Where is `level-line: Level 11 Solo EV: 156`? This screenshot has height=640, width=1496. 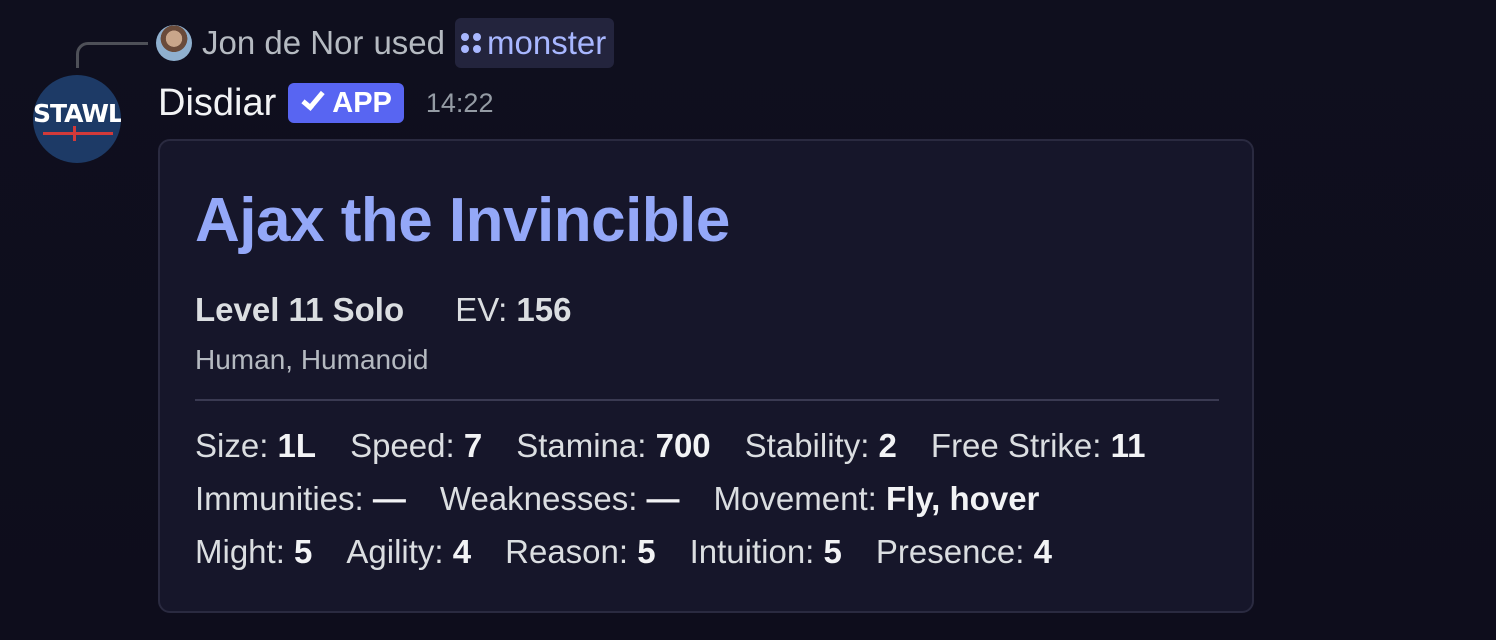
level-line: Level 11 Solo EV: 156 is located at coordinates (383, 310).